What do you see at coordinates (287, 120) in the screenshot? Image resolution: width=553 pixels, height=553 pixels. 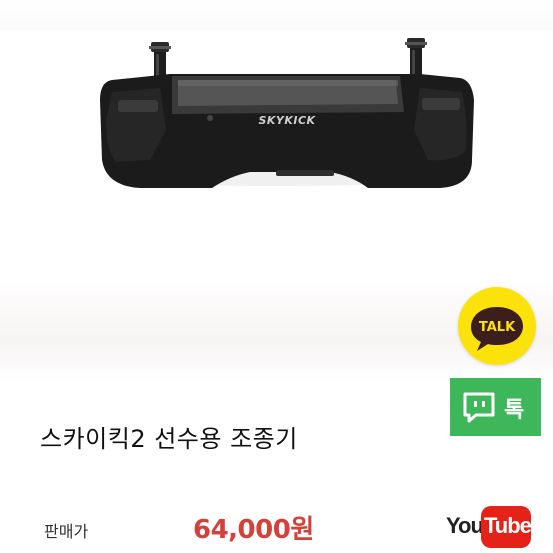 I see `brand-logo: SKYKICK` at bounding box center [287, 120].